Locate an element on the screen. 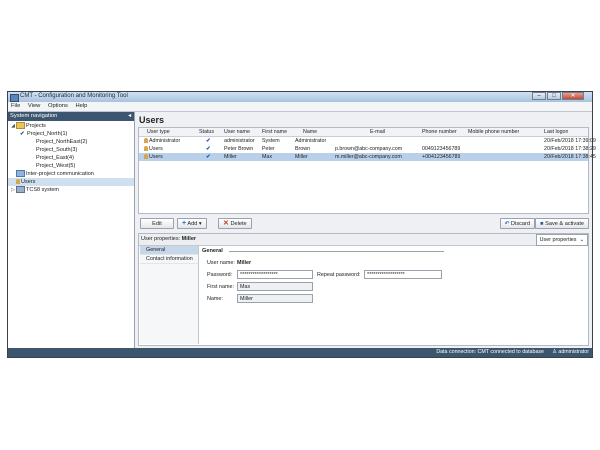 Image resolution: width=600 pixels, height=450 pixels. cell-name: Brown is located at coordinates (303, 149).